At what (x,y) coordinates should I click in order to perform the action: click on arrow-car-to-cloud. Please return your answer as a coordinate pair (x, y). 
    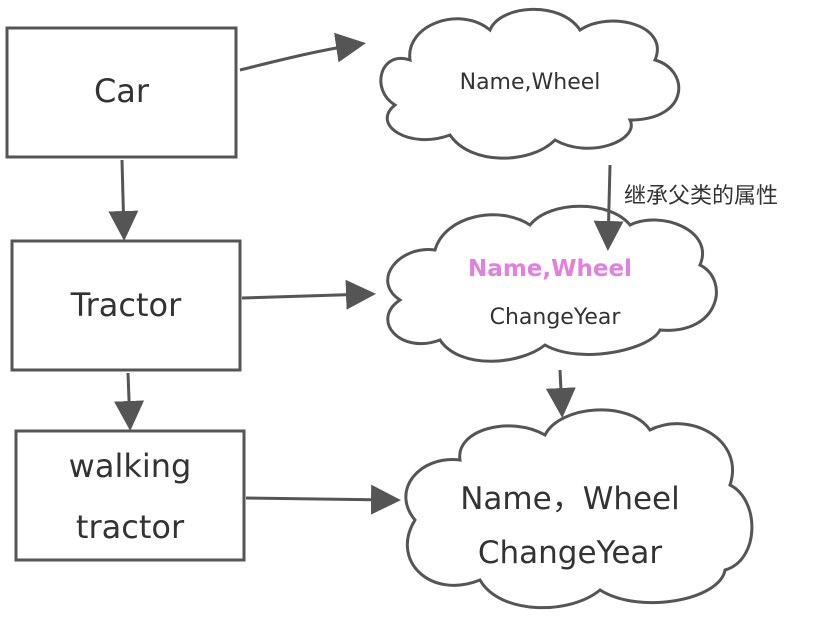
    Looking at the image, I should click on (302, 52).